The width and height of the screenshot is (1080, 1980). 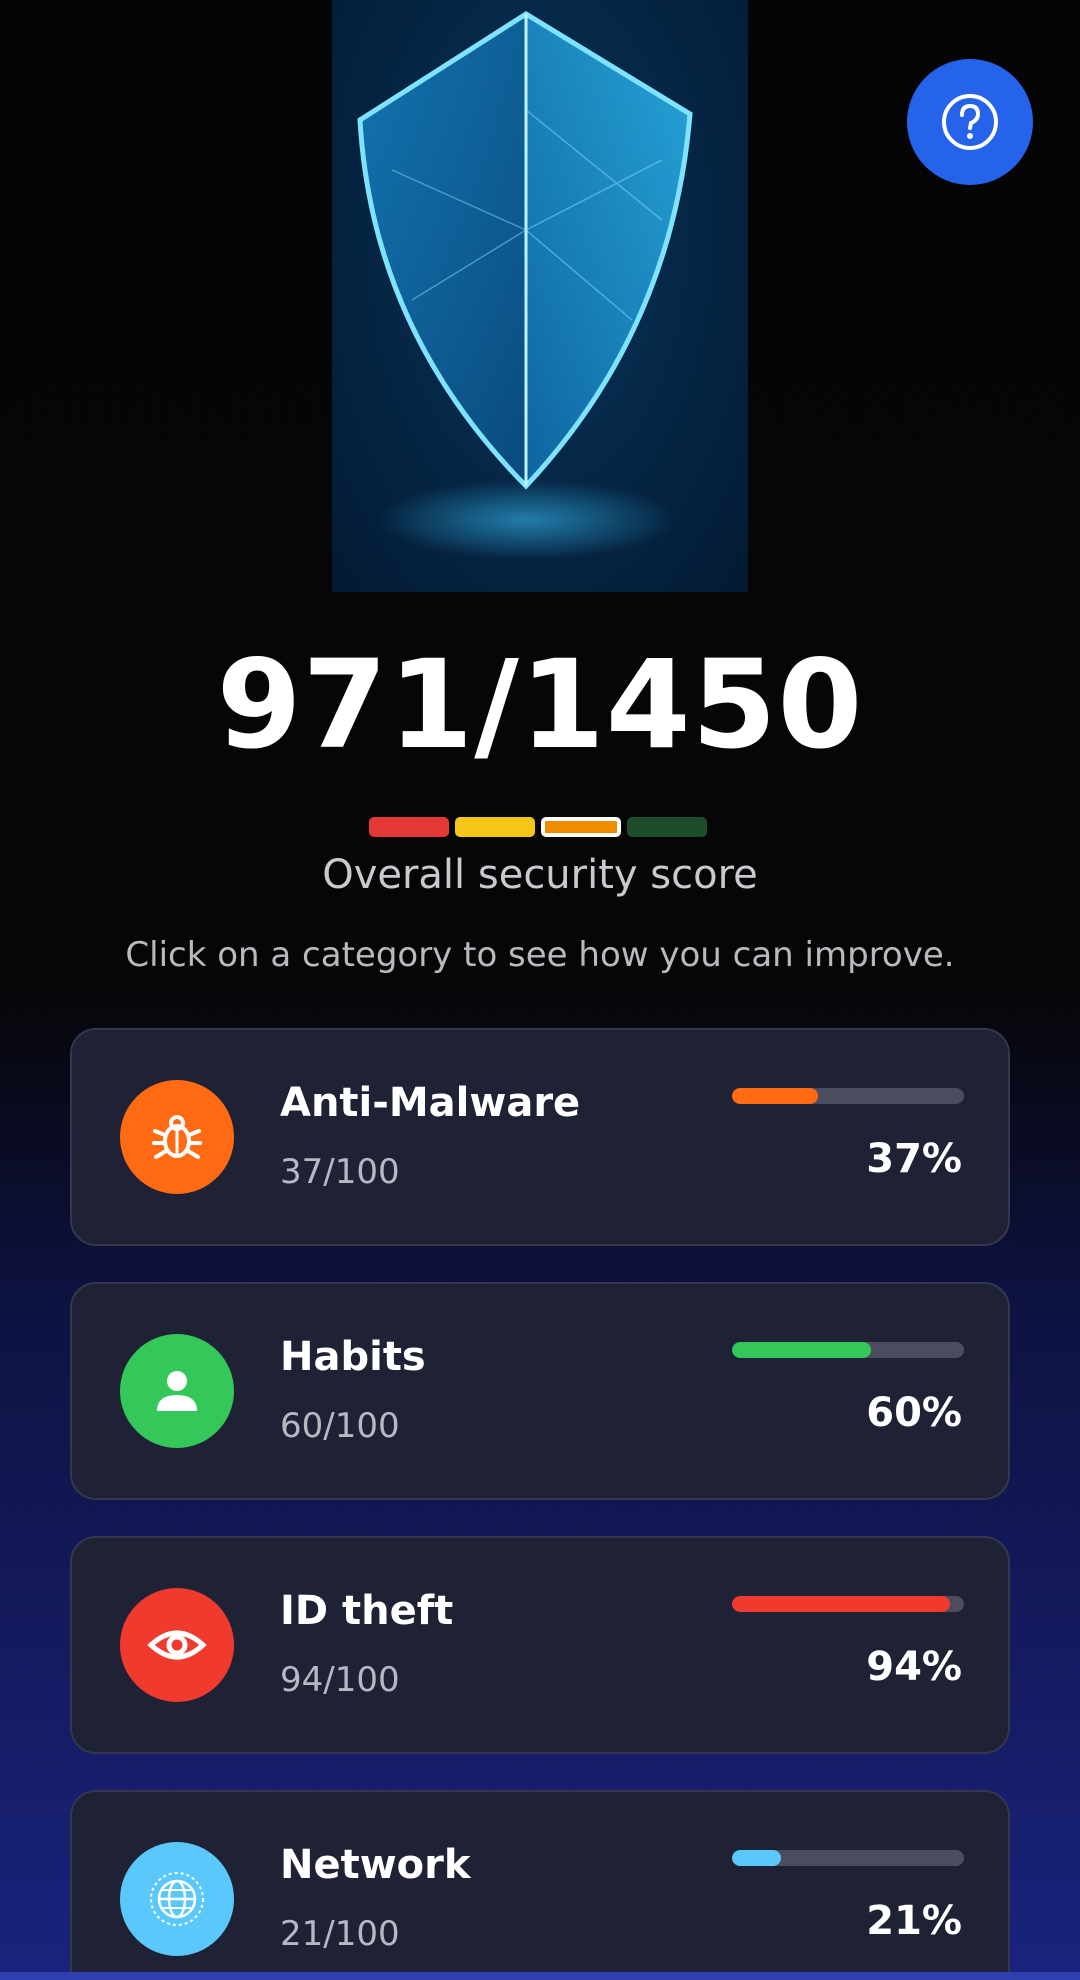 I want to click on category-percent: 60%, so click(x=914, y=1413).